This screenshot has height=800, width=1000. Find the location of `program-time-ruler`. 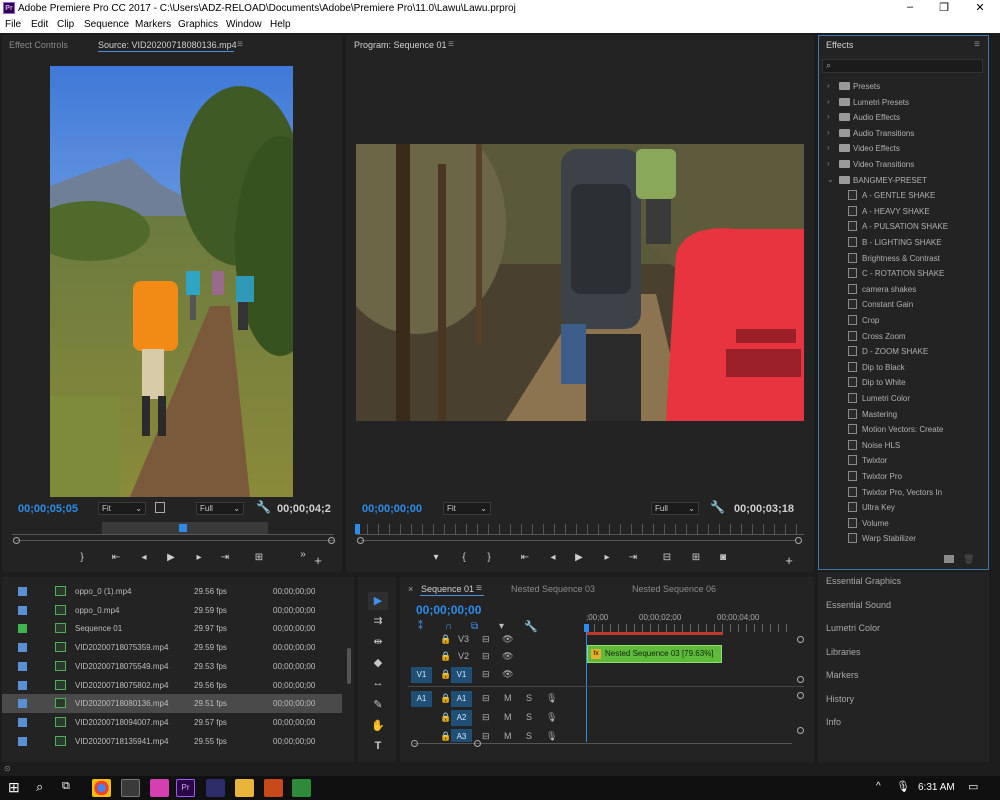

program-time-ruler is located at coordinates (580, 529).